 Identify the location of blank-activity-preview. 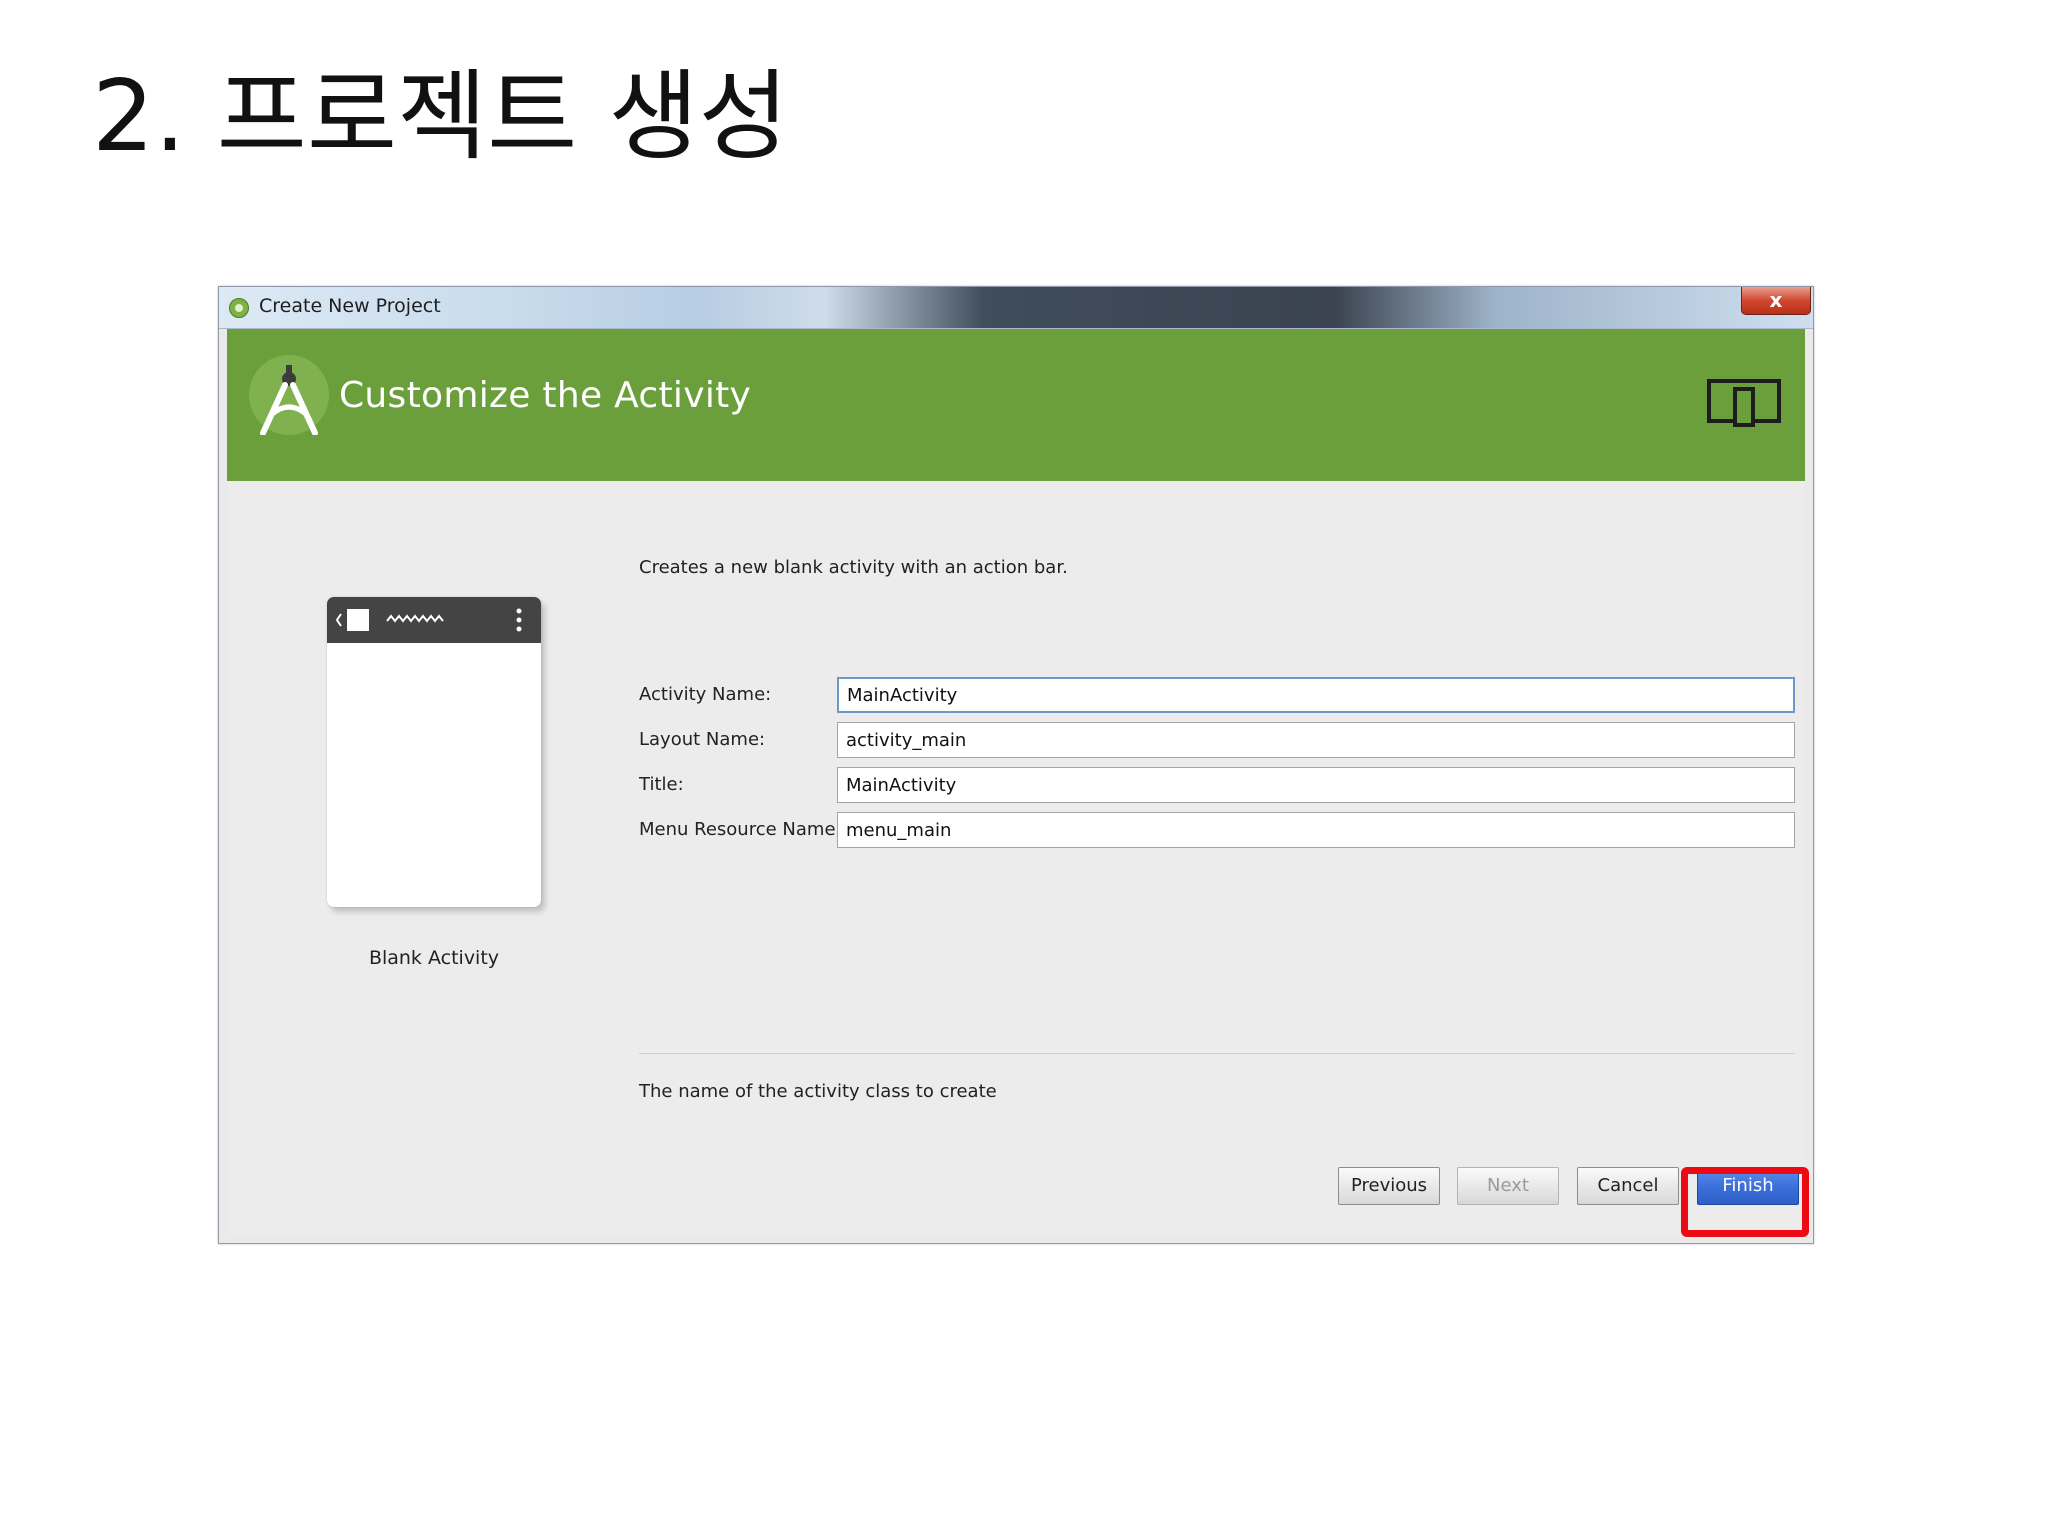
(434, 752).